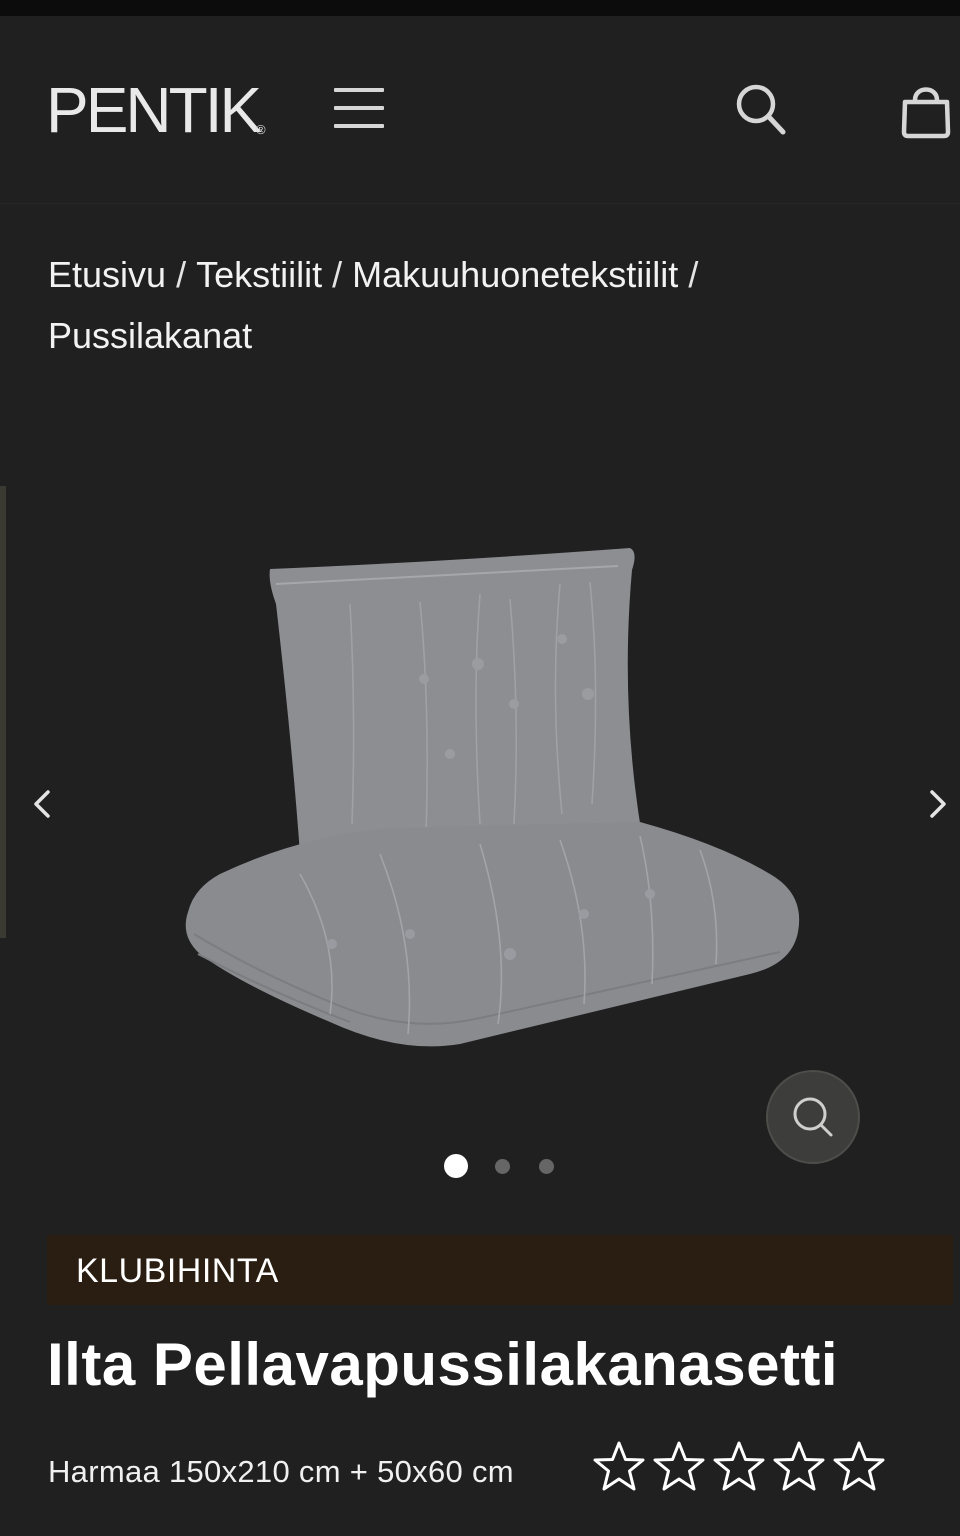  I want to click on breadcrumb-link-etusivu: Etusivu, so click(107, 274).